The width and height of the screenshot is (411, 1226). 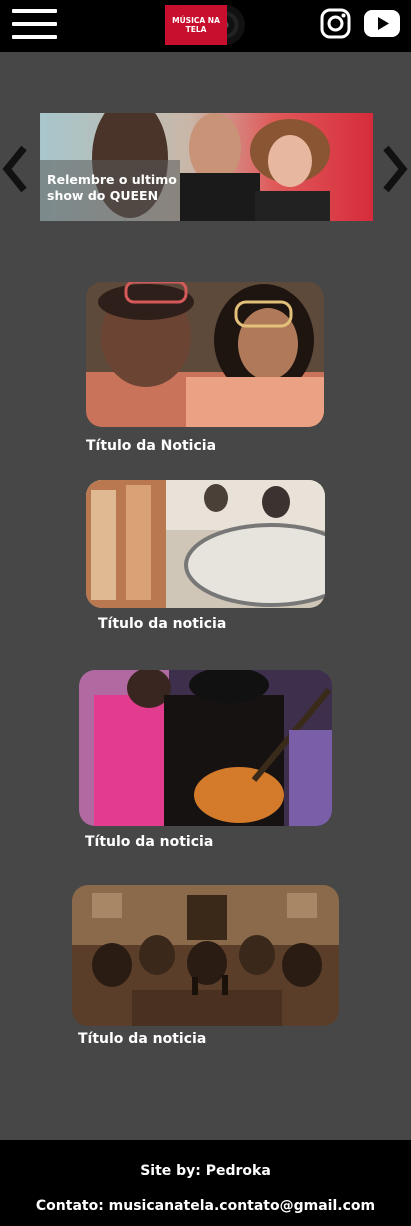 What do you see at coordinates (395, 169) in the screenshot?
I see `chevron-right-icon` at bounding box center [395, 169].